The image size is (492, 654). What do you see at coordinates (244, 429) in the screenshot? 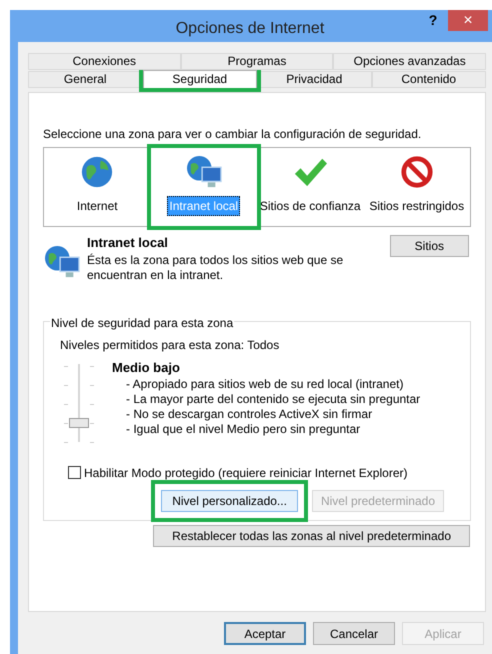
I see `level-description-line: - Igual que el nivel Medio pero sin preguntar` at bounding box center [244, 429].